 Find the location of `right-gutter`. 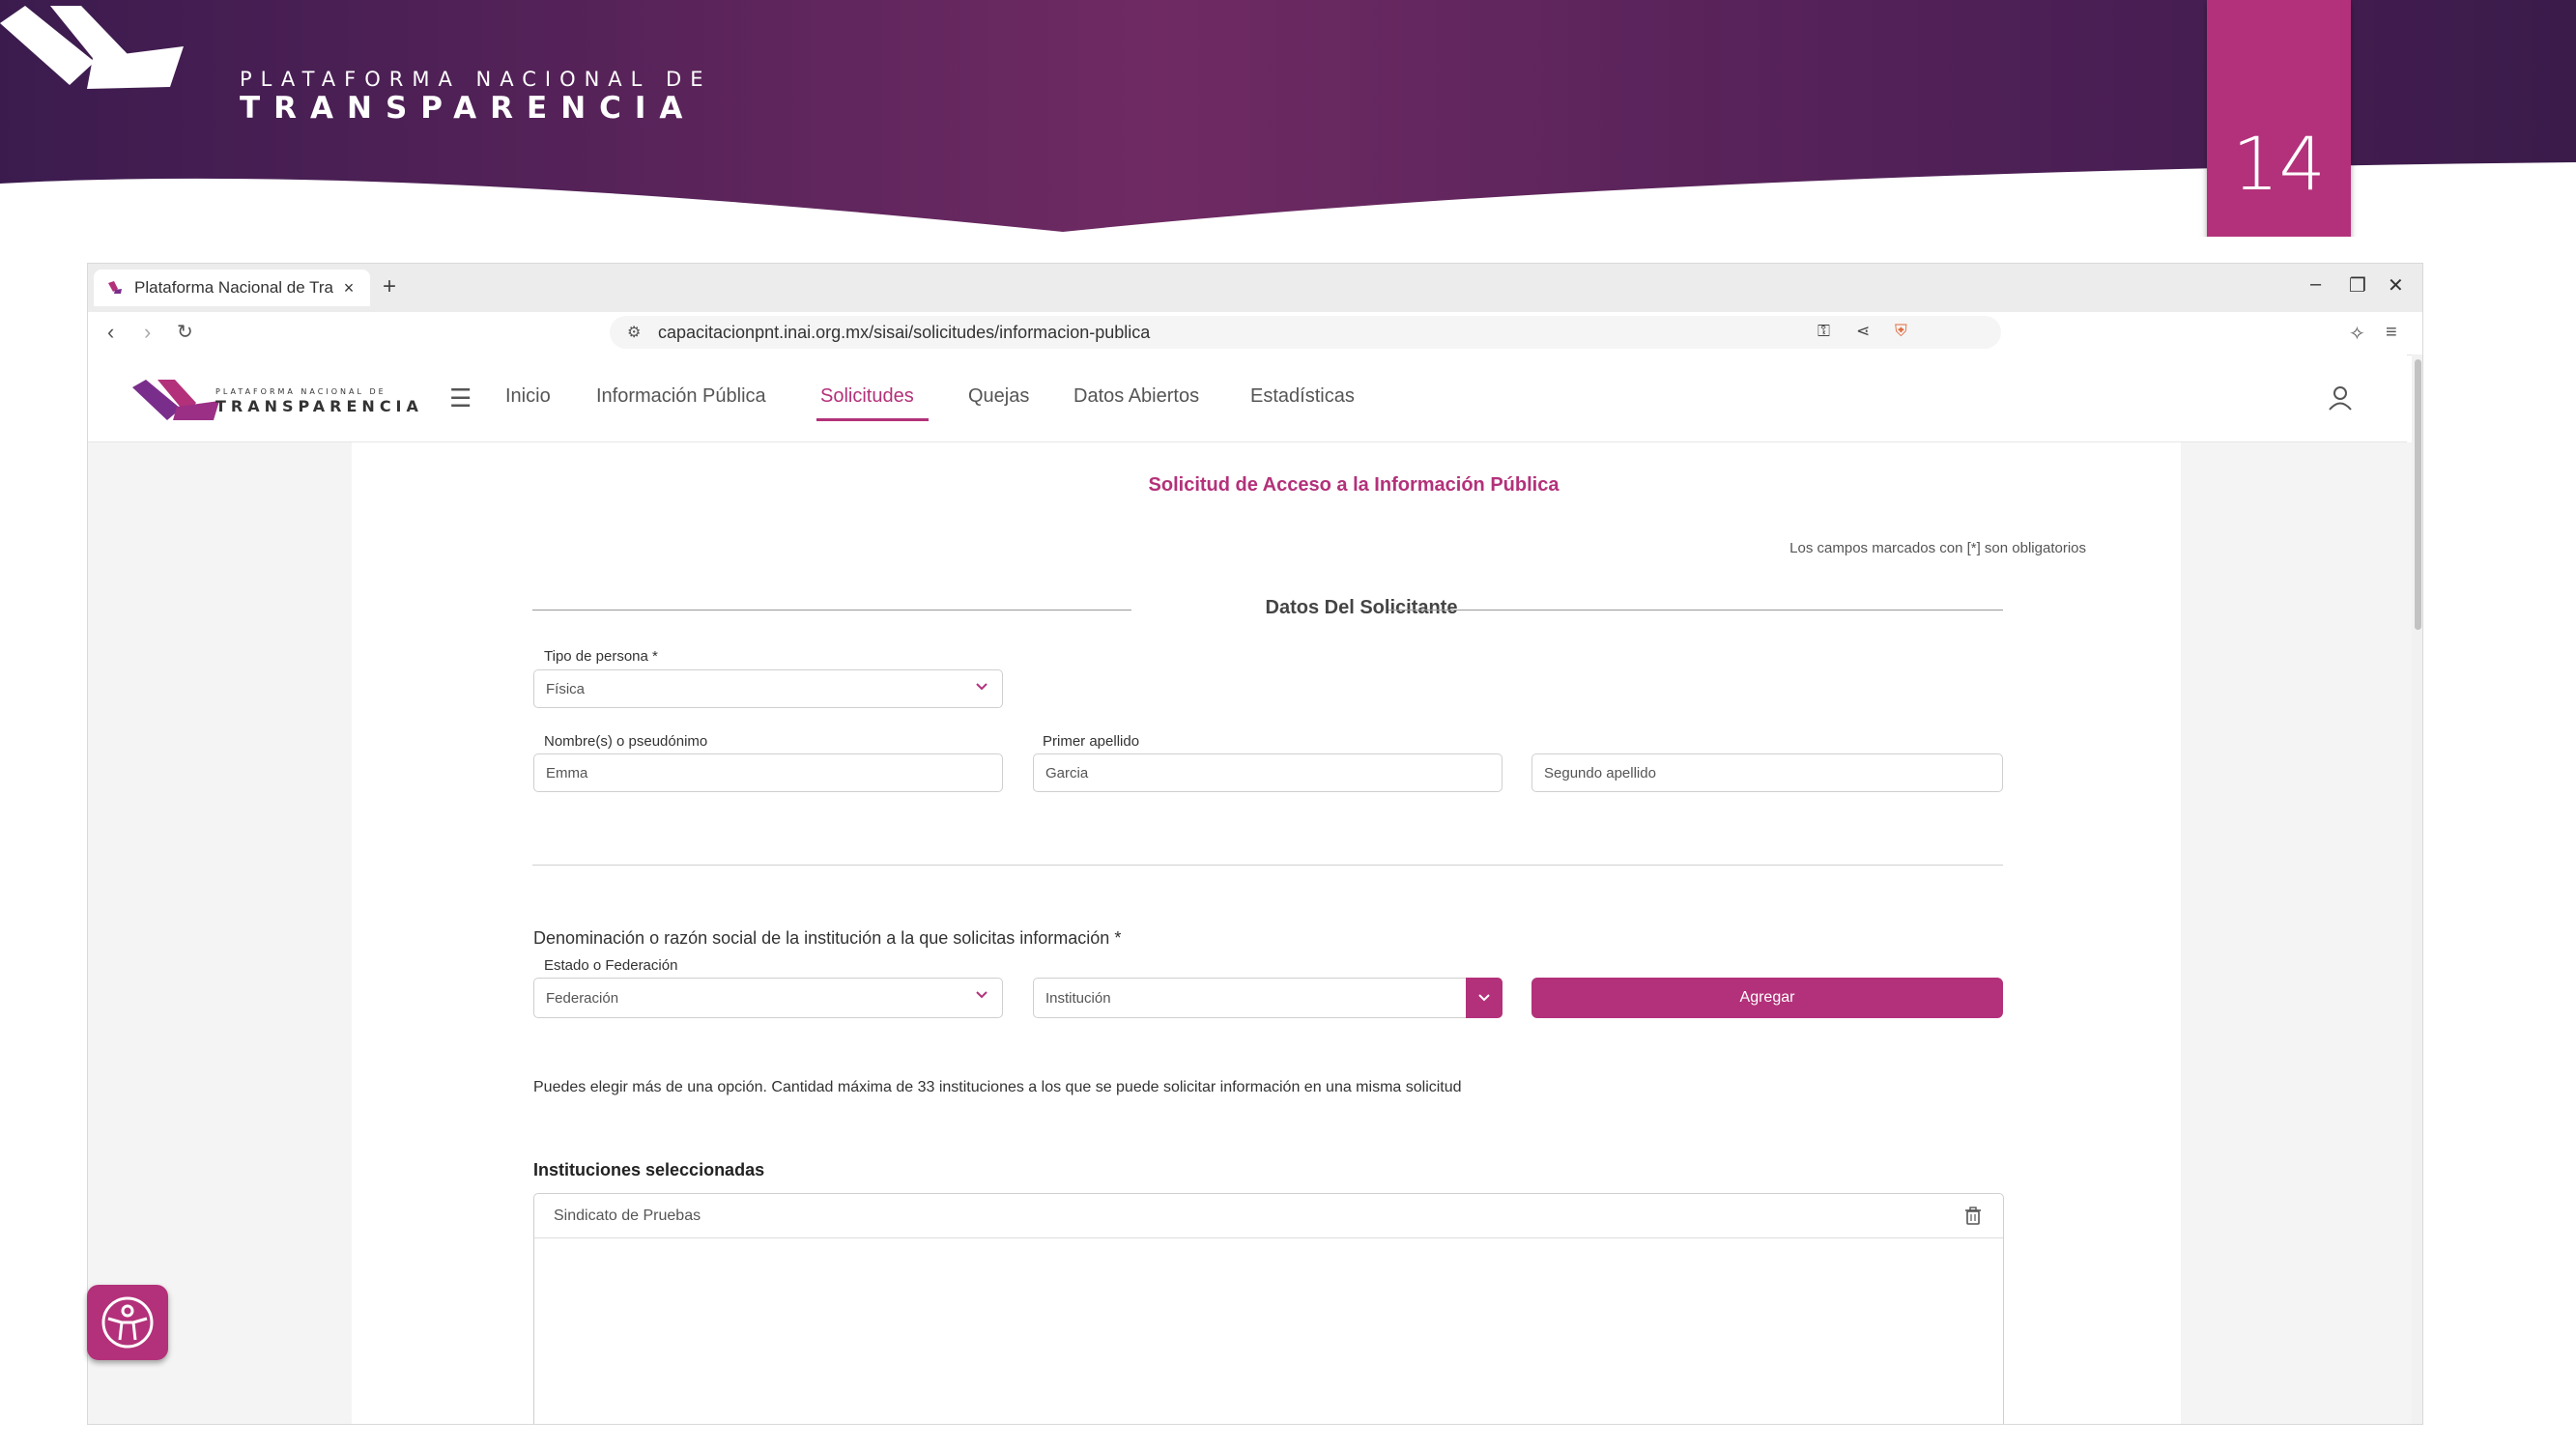

right-gutter is located at coordinates (2297, 933).